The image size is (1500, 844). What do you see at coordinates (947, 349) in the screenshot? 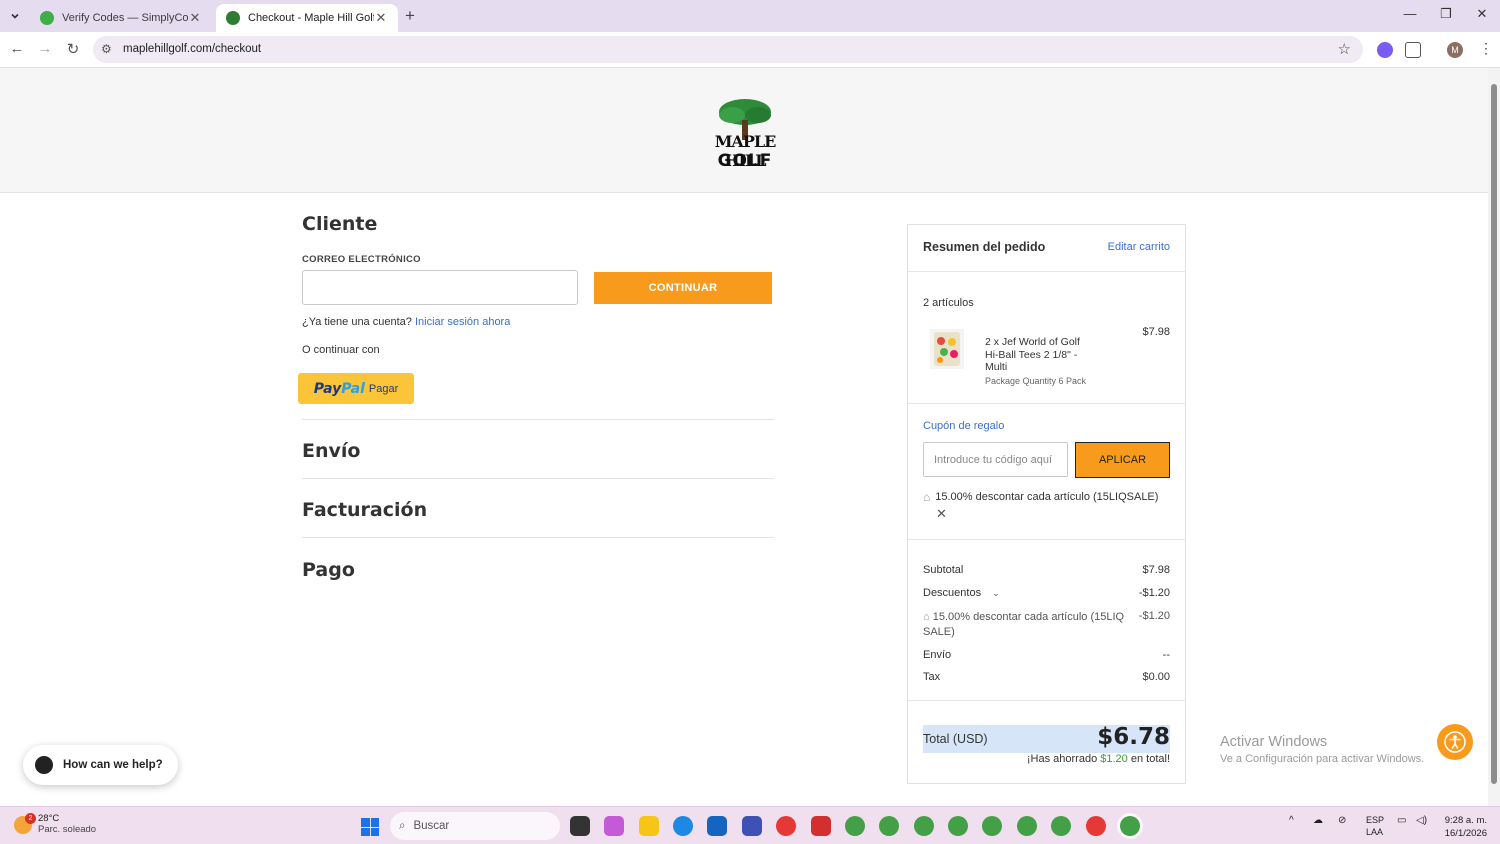
I see `product-thumbnail` at bounding box center [947, 349].